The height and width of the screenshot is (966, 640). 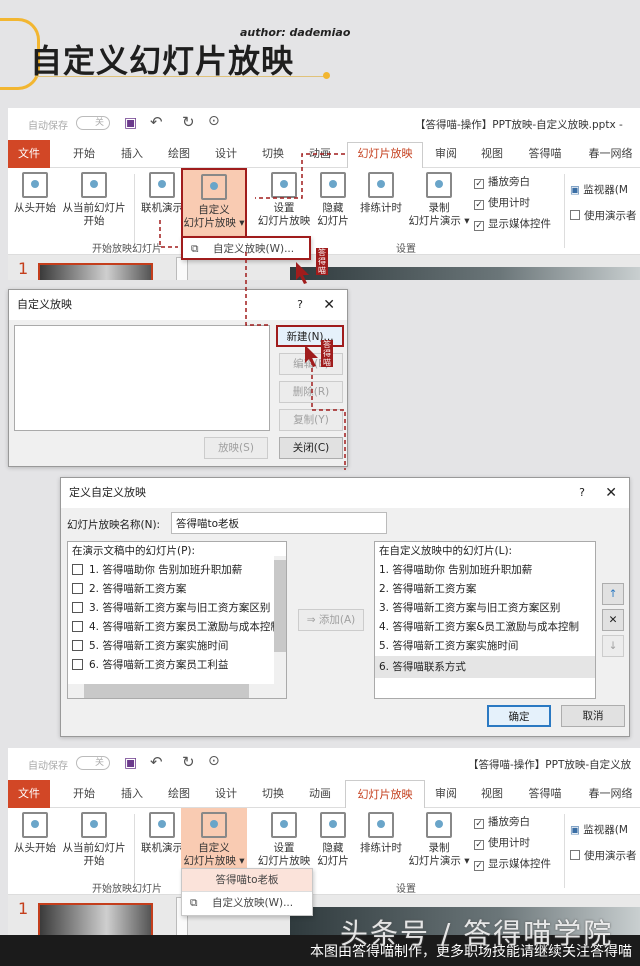 What do you see at coordinates (300, 176) in the screenshot?
I see `dashed-arrow-tab-to-button` at bounding box center [300, 176].